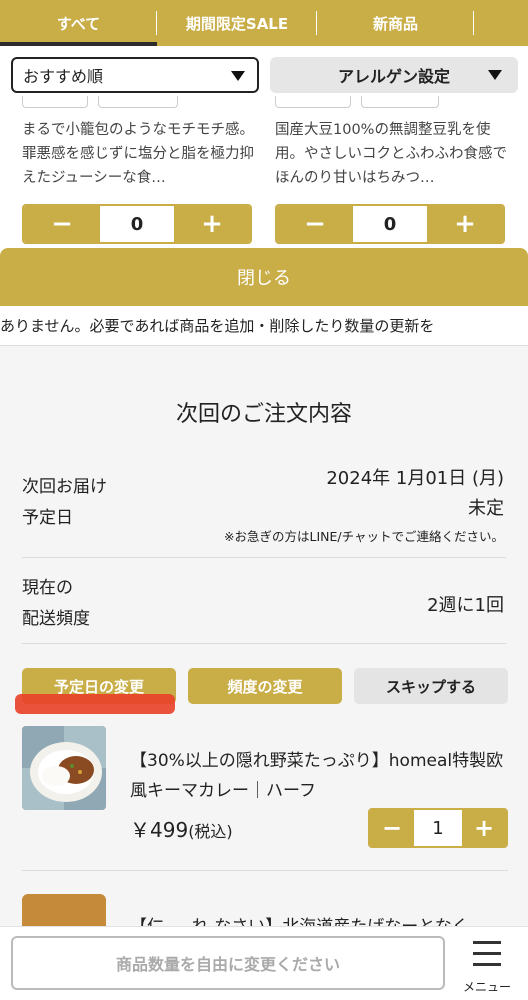 The image size is (528, 1000). I want to click on panel-title: 次回のご注文内容, so click(263, 414).